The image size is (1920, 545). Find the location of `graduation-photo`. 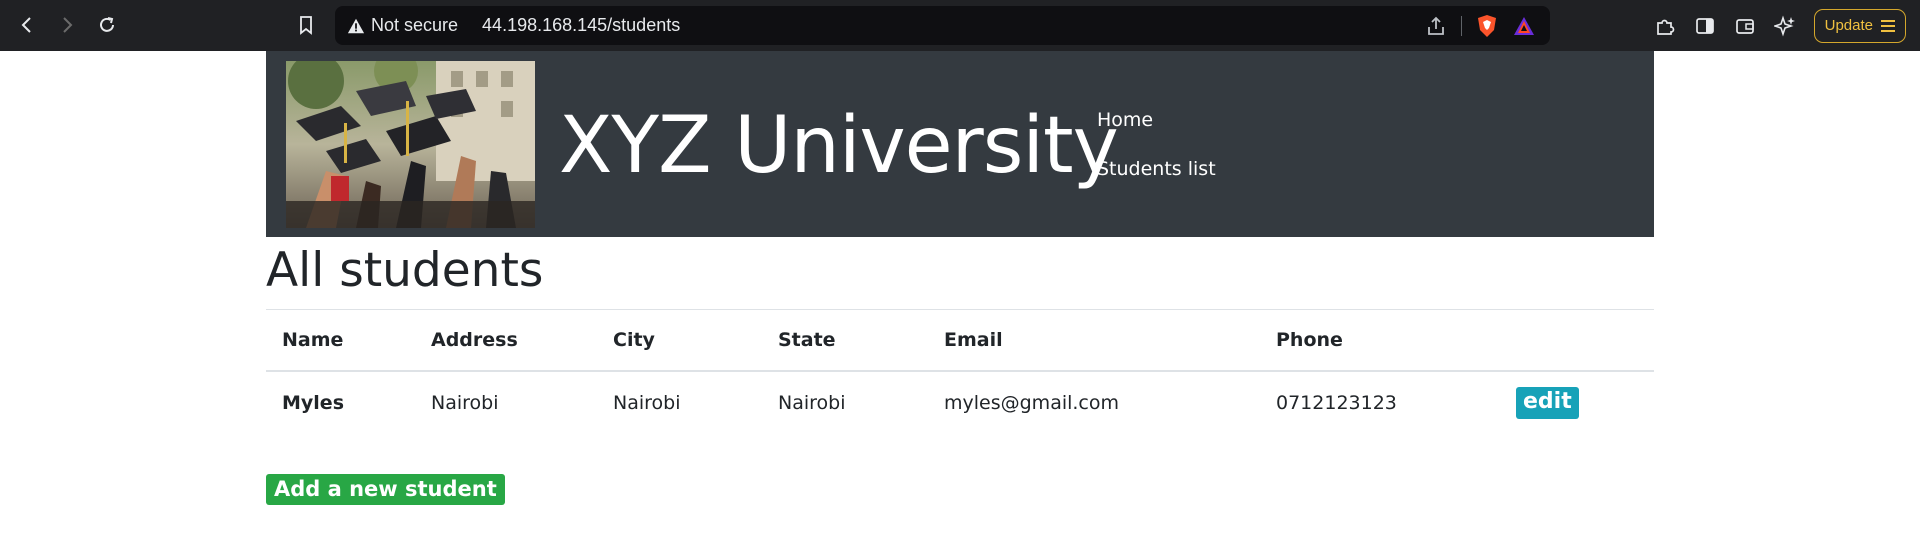

graduation-photo is located at coordinates (410, 144).